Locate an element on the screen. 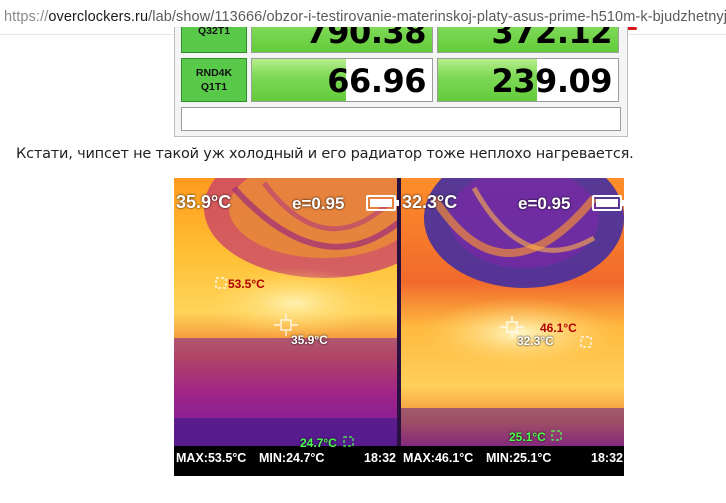 This screenshot has height=503, width=726. left-hot-marker: 53.5°C is located at coordinates (246, 284).